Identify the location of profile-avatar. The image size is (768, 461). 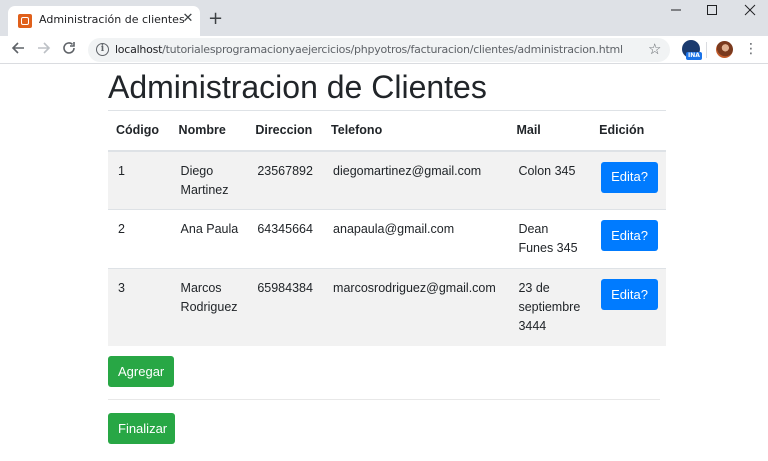
(724, 49).